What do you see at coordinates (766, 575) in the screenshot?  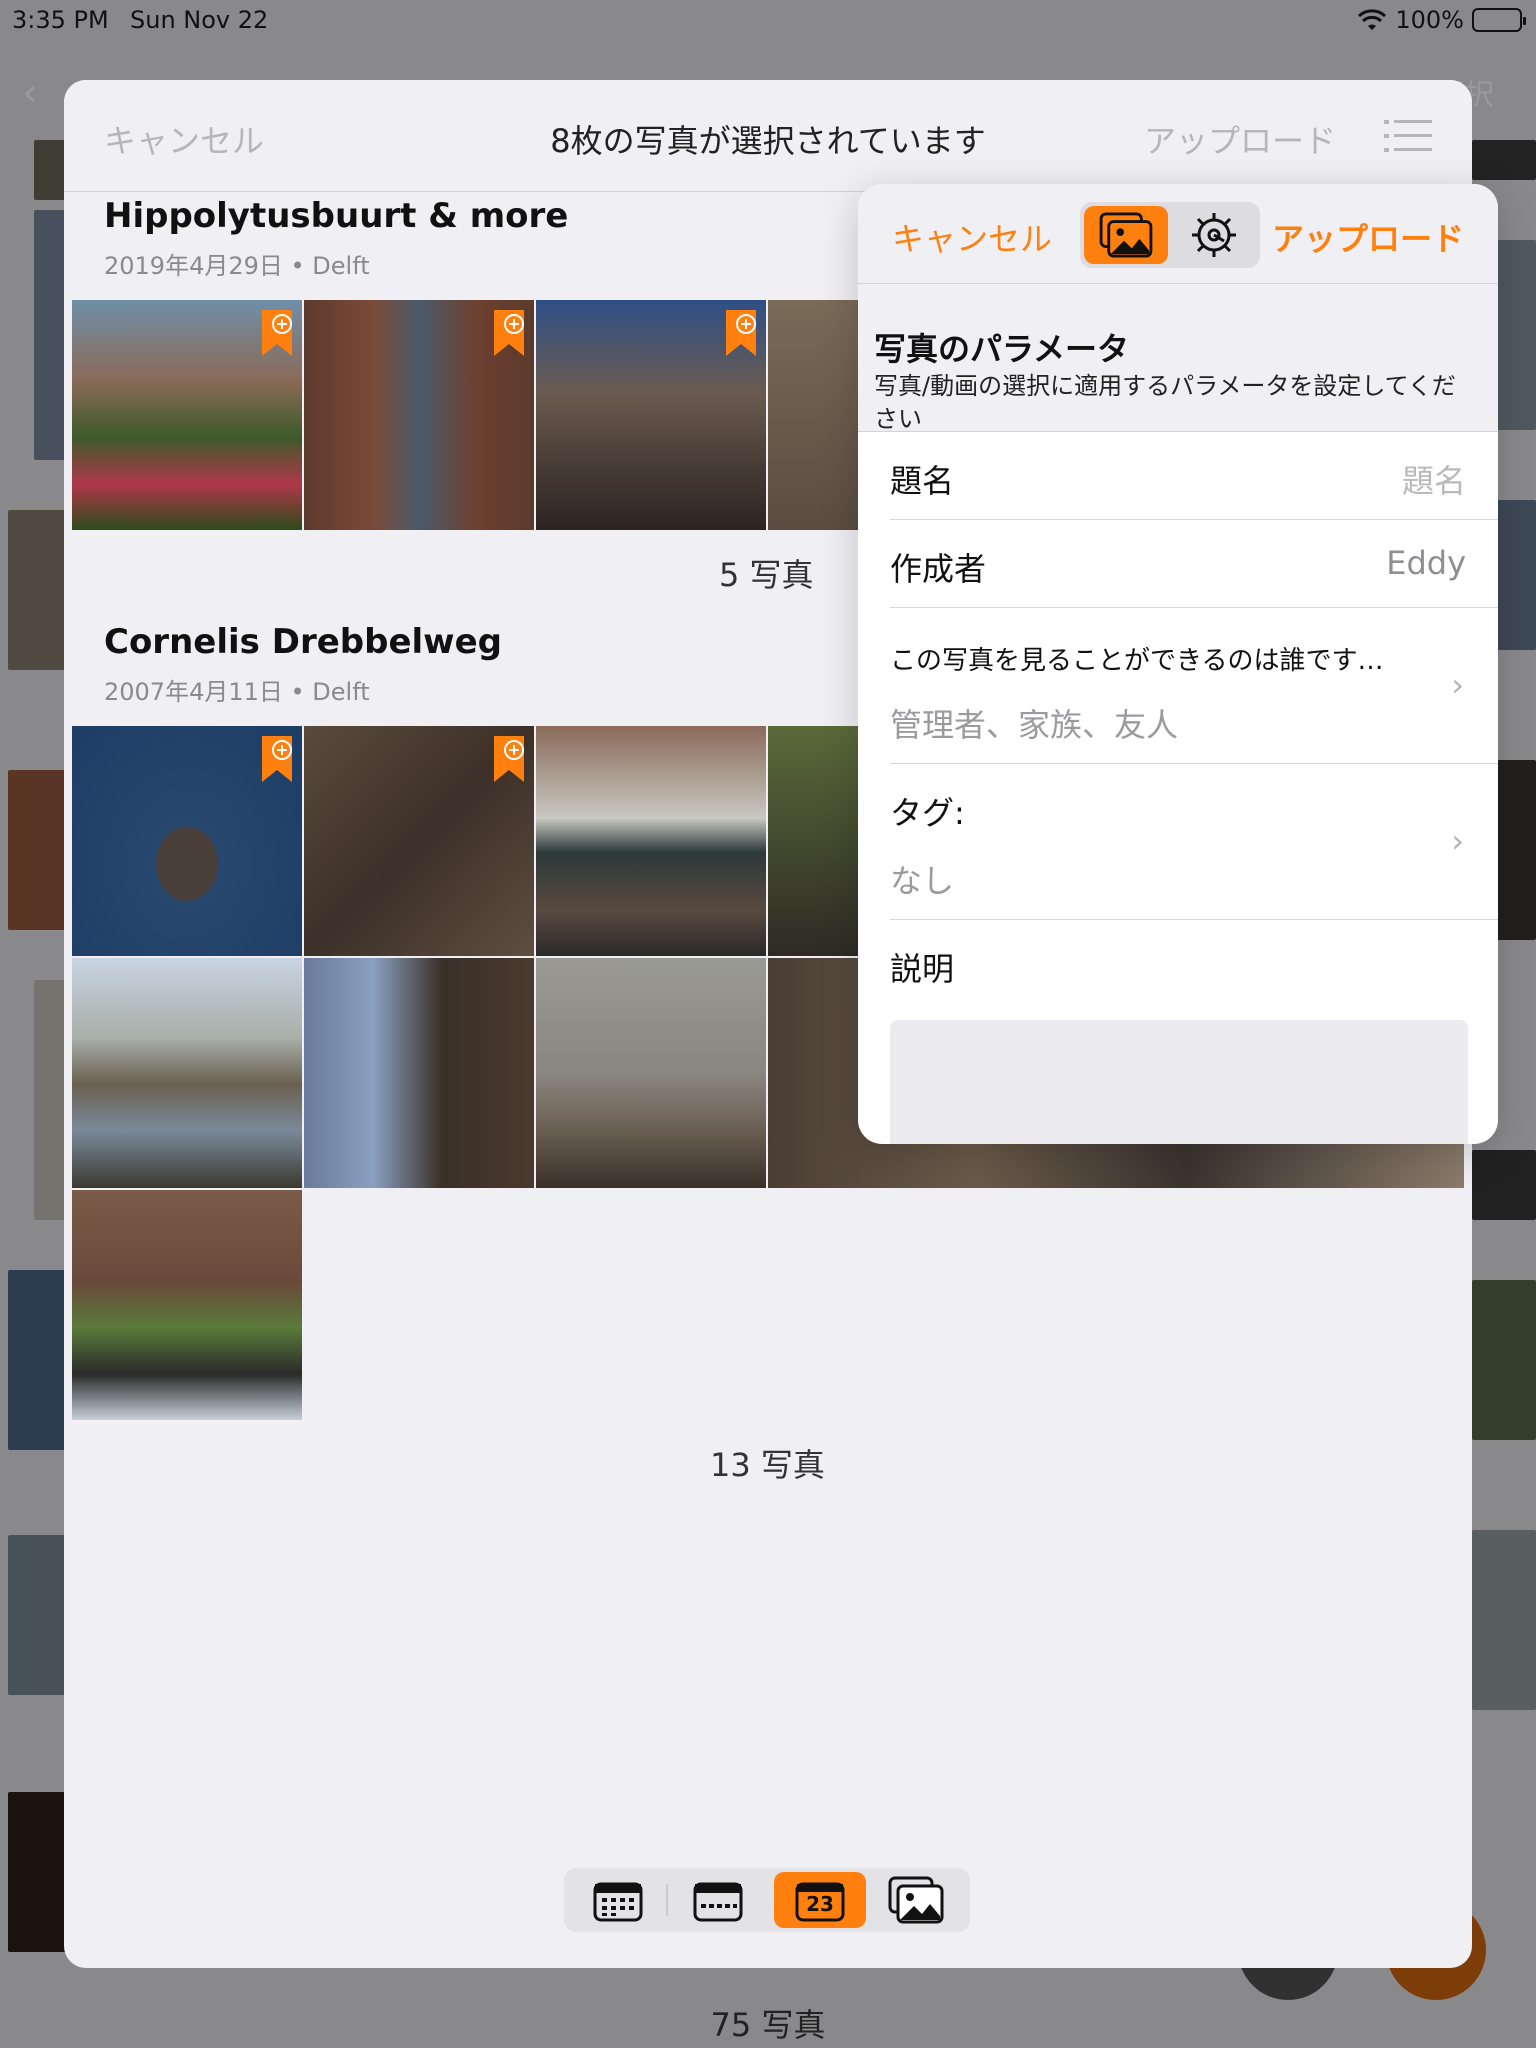 I see `group-photo-count: 5 写真` at bounding box center [766, 575].